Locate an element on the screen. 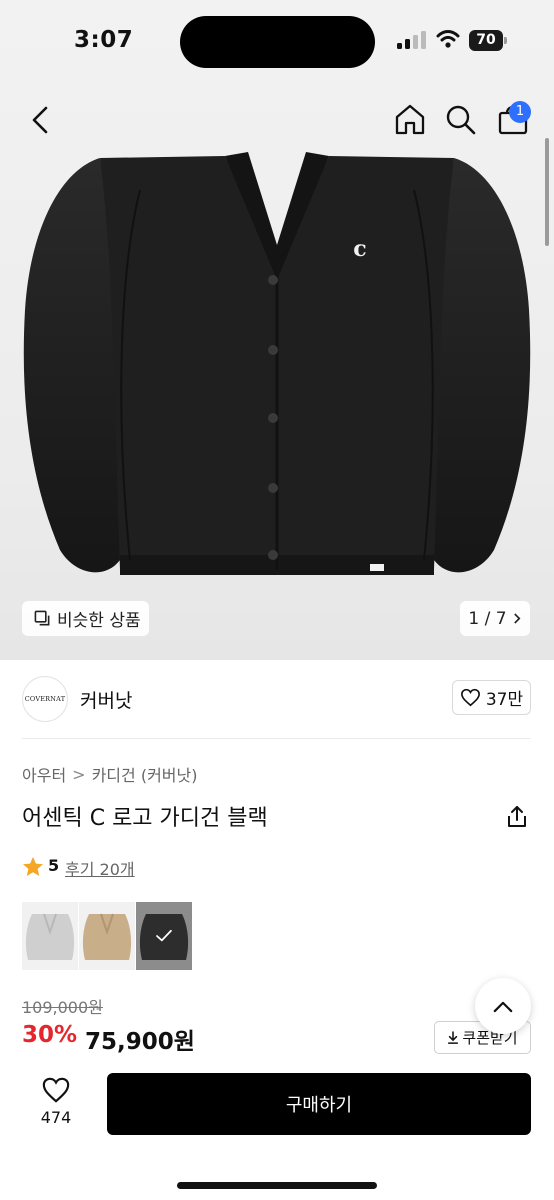 The image size is (554, 1200). search-icon is located at coordinates (461, 119).